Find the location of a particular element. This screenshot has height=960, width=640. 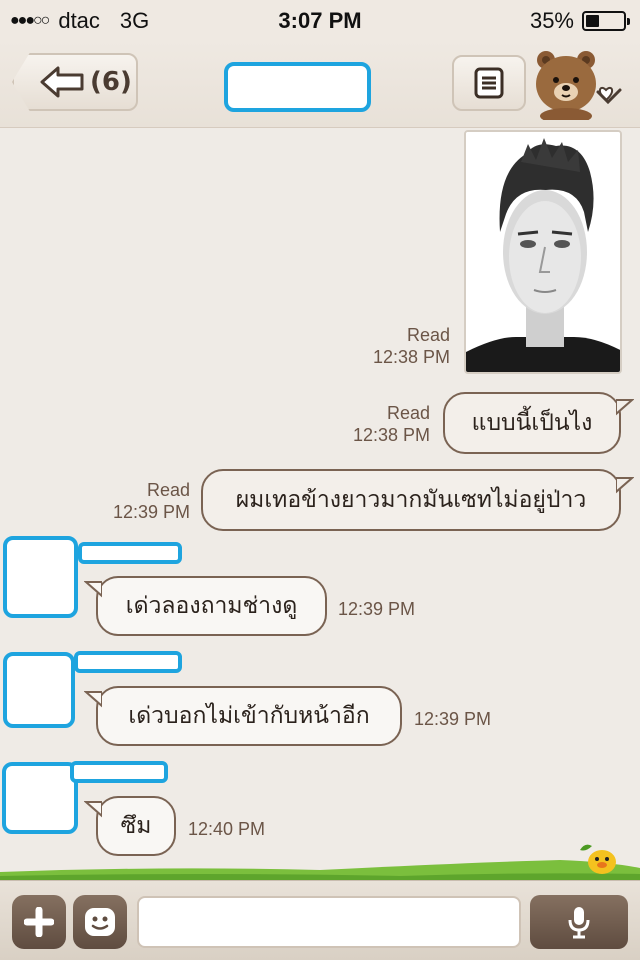

message-input is located at coordinates (329, 922).